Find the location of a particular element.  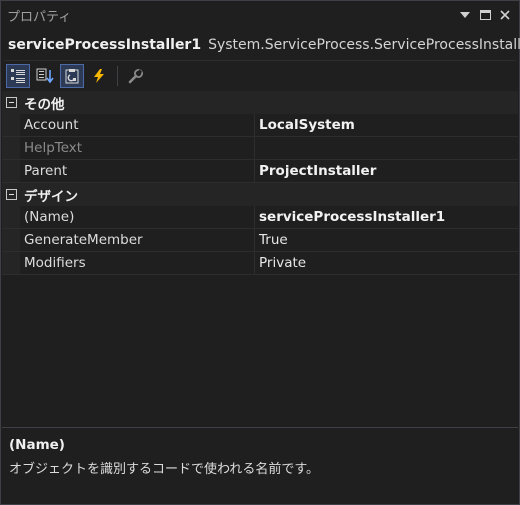

property-row-helptext: HelpText is located at coordinates (260, 148).